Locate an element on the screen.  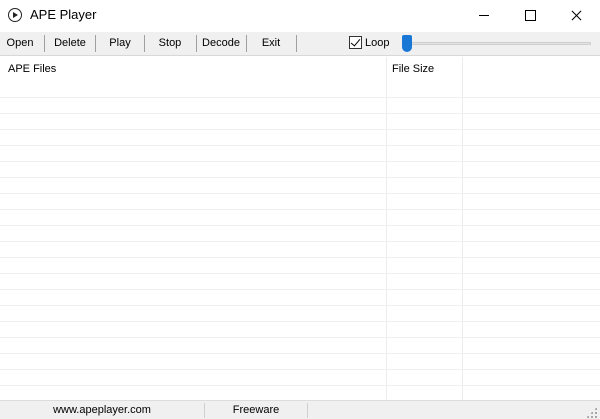
loop-label: Loop is located at coordinates (377, 43).